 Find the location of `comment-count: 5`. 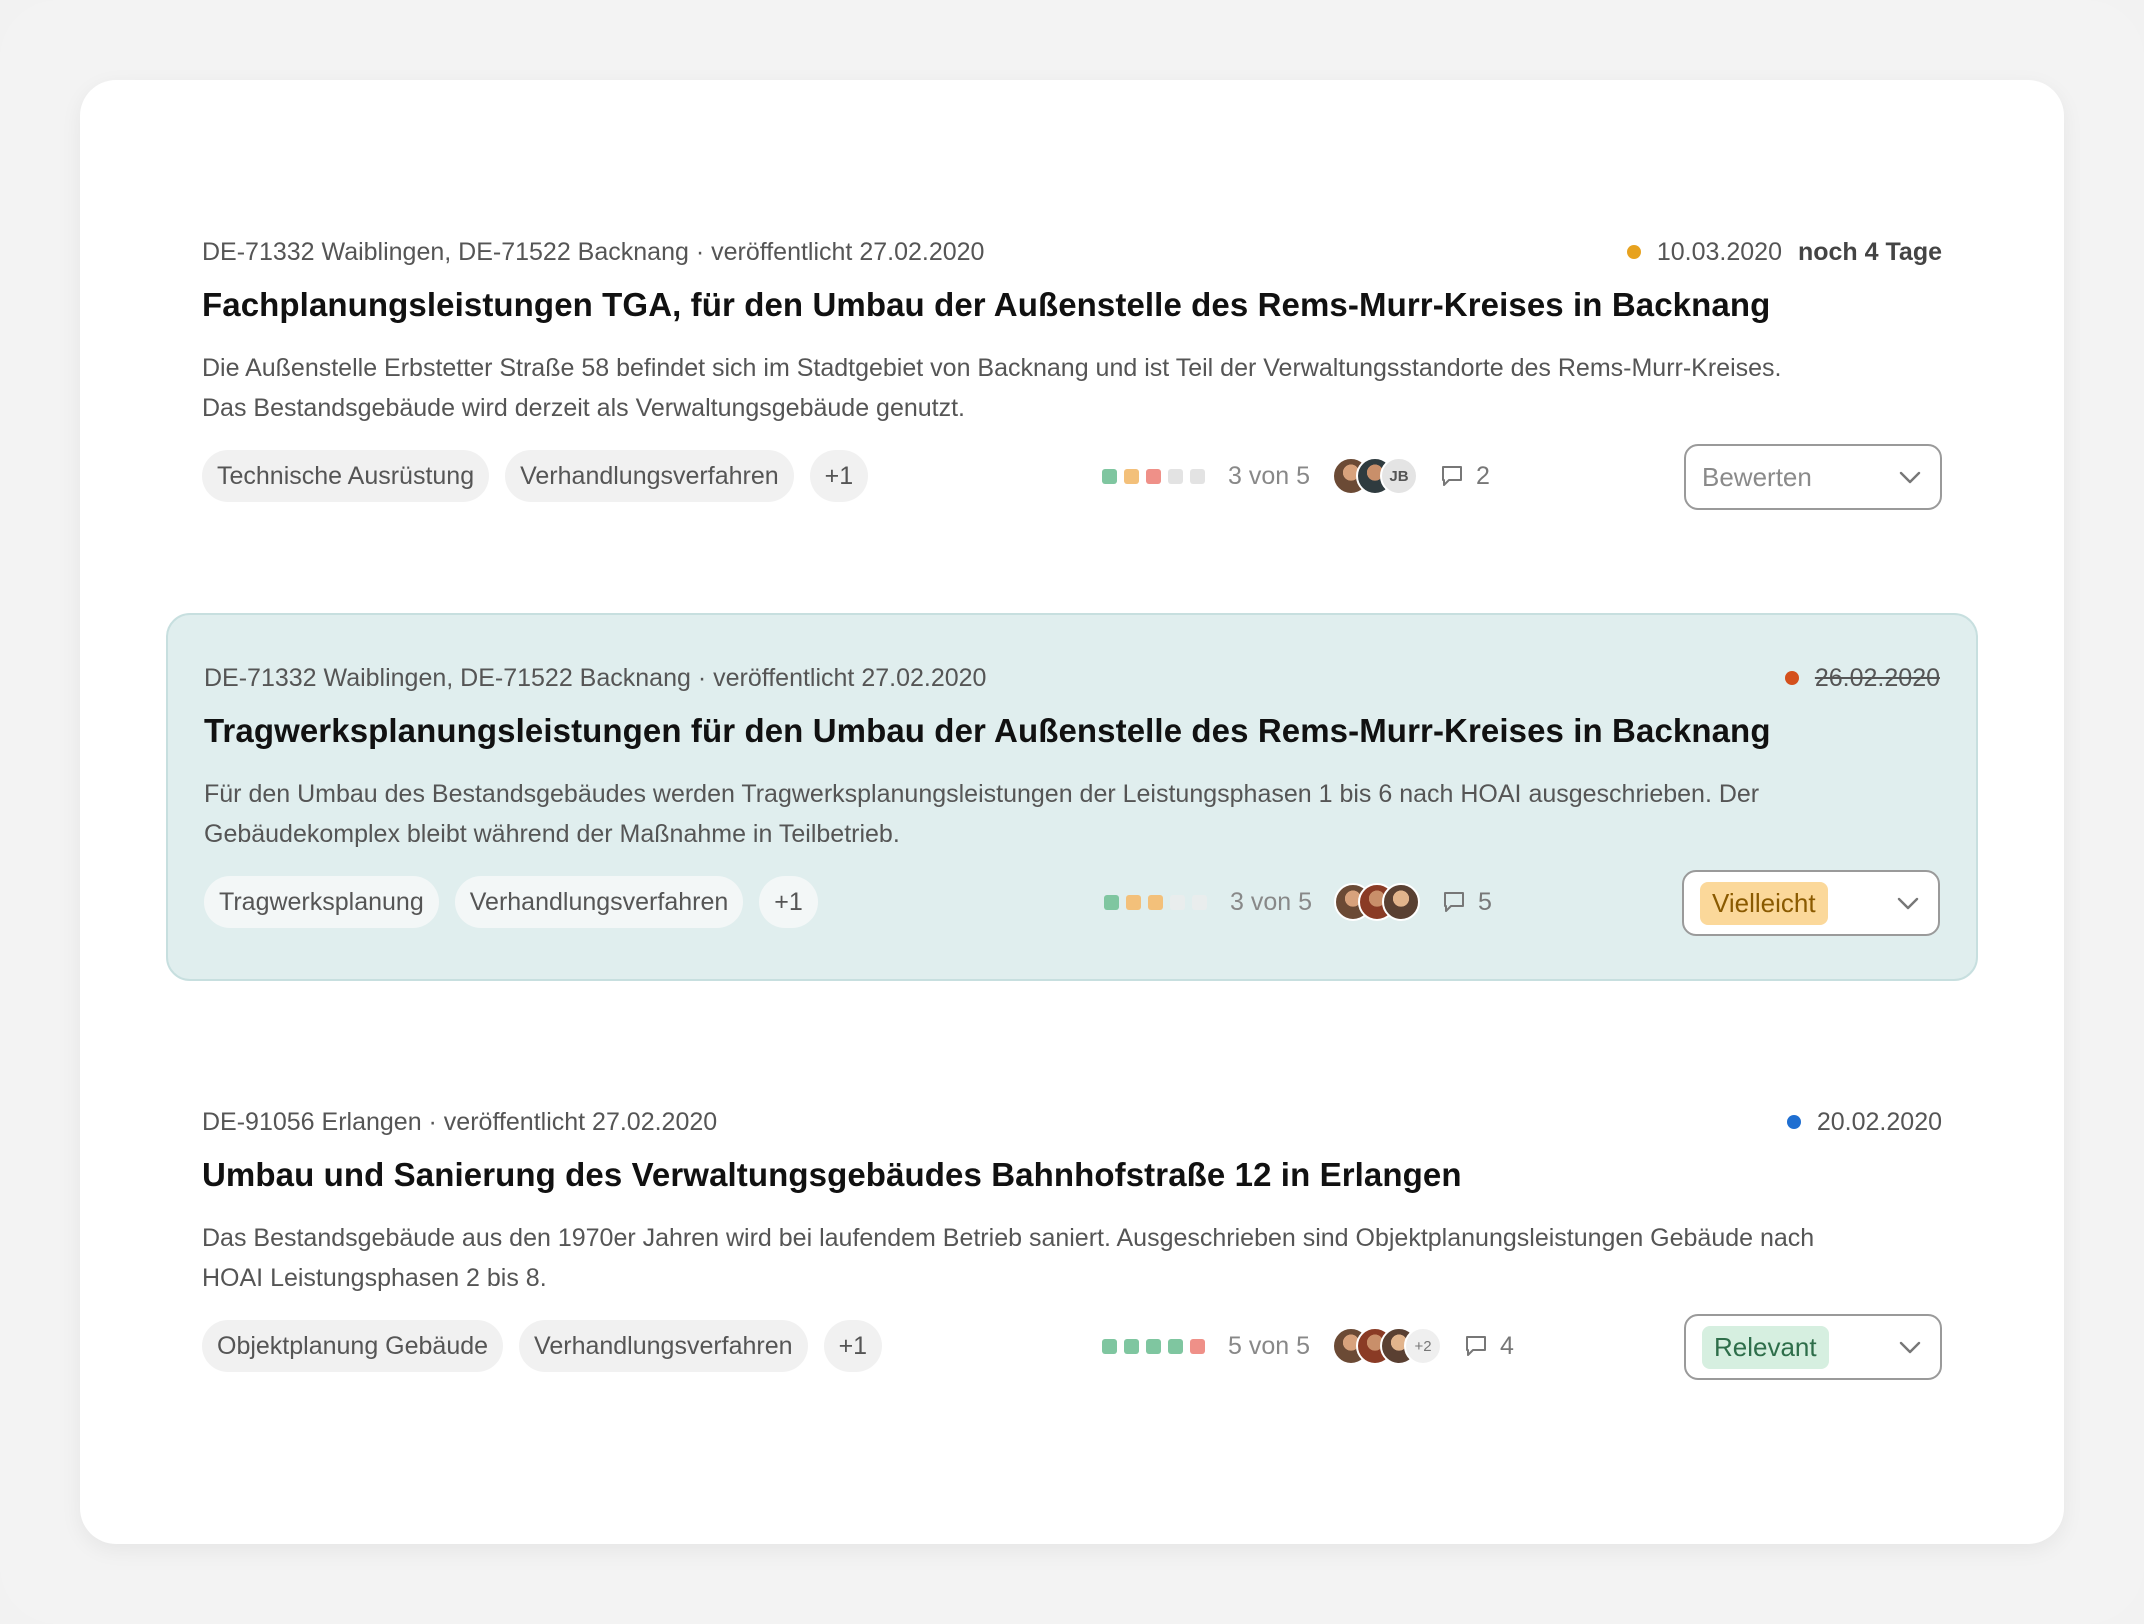

comment-count: 5 is located at coordinates (1467, 902).